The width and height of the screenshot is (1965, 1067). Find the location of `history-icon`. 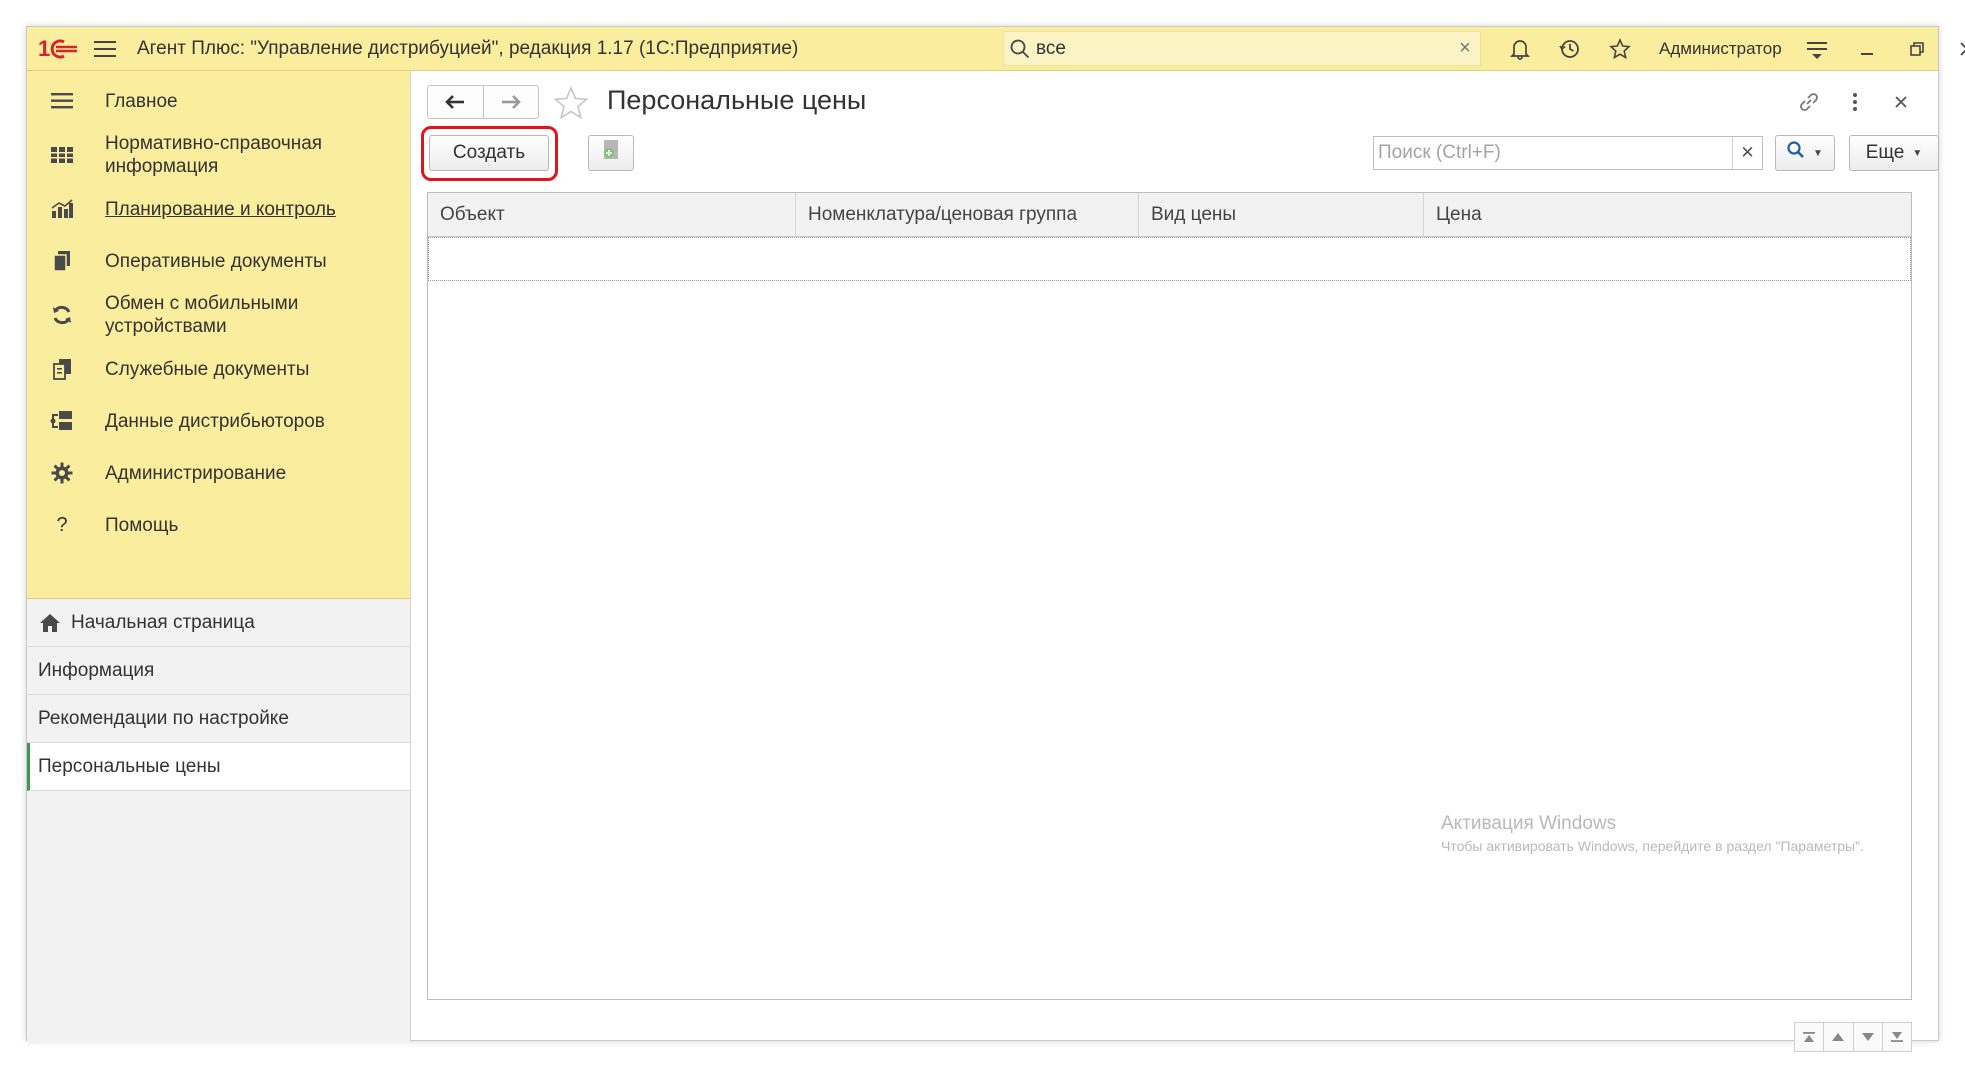

history-icon is located at coordinates (1570, 49).